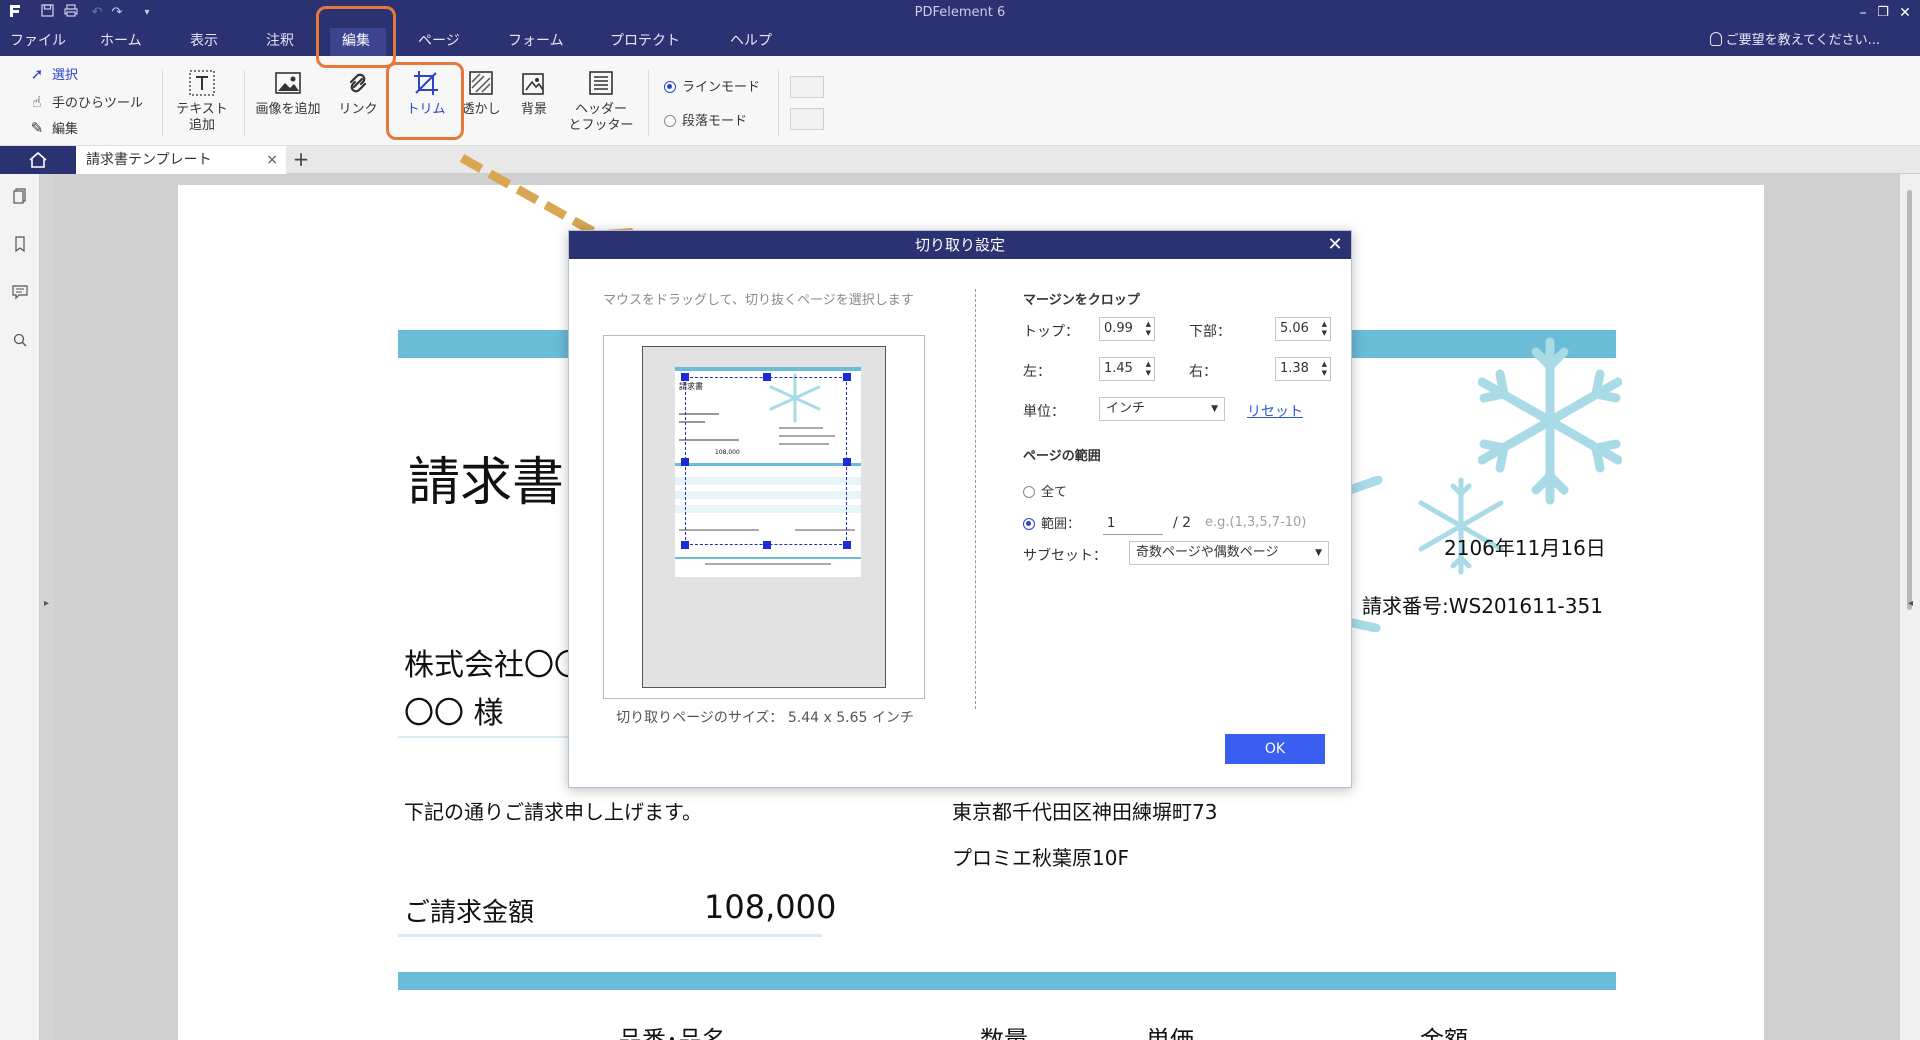 This screenshot has width=1920, height=1040. Describe the element at coordinates (1275, 411) in the screenshot. I see `reset-link: リセット` at that location.